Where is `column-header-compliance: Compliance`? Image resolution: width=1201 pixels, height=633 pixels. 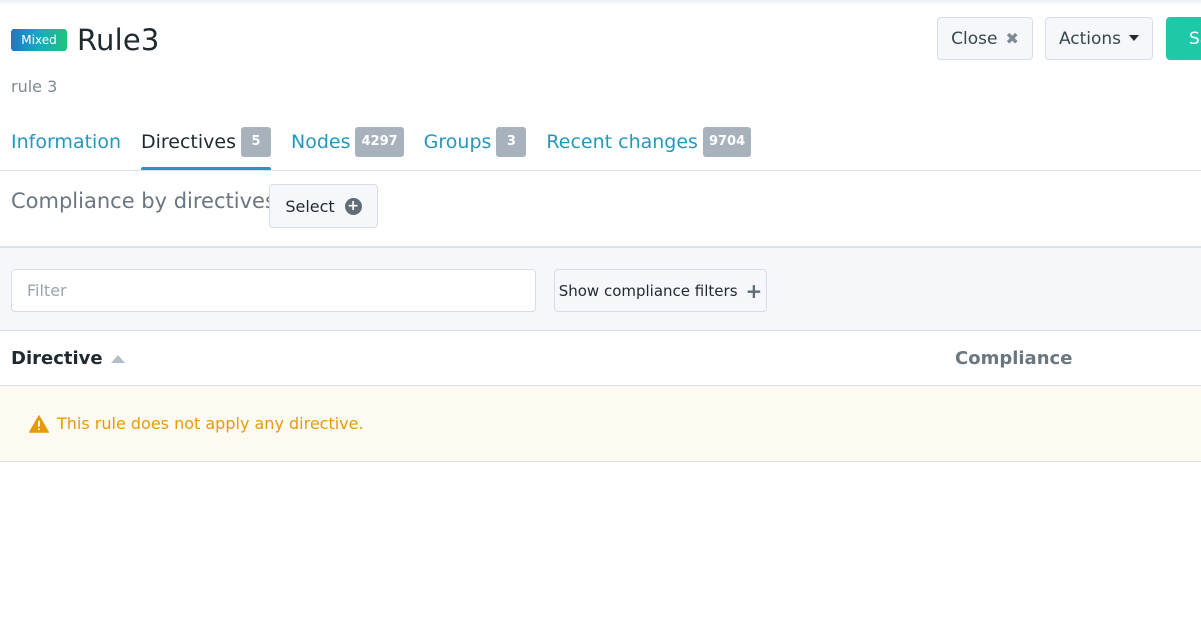
column-header-compliance: Compliance is located at coordinates (1013, 358).